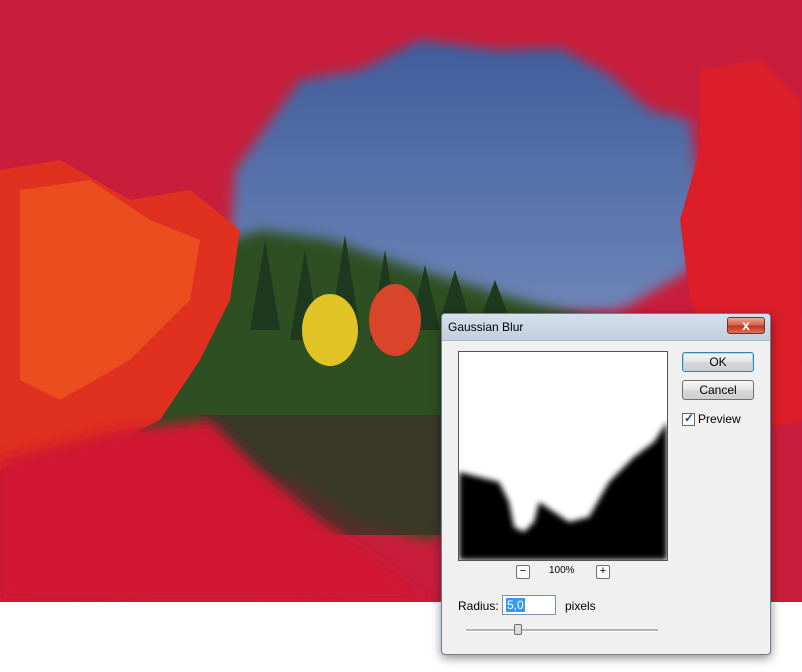  Describe the element at coordinates (719, 419) in the screenshot. I see `preview-label: Preview` at that location.